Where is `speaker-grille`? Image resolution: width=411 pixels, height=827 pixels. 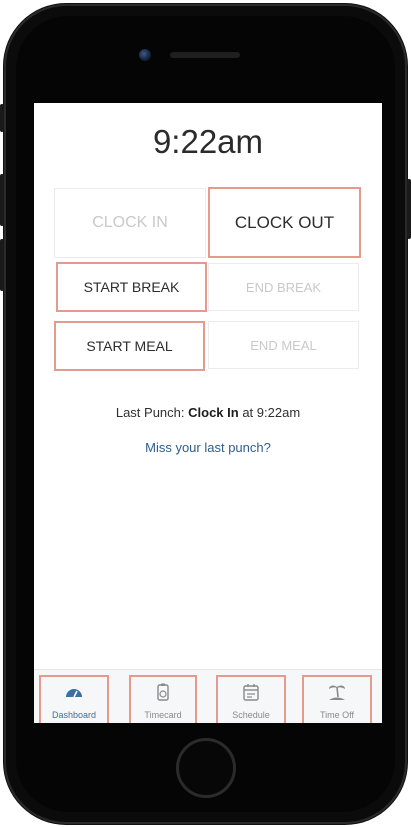 speaker-grille is located at coordinates (205, 55).